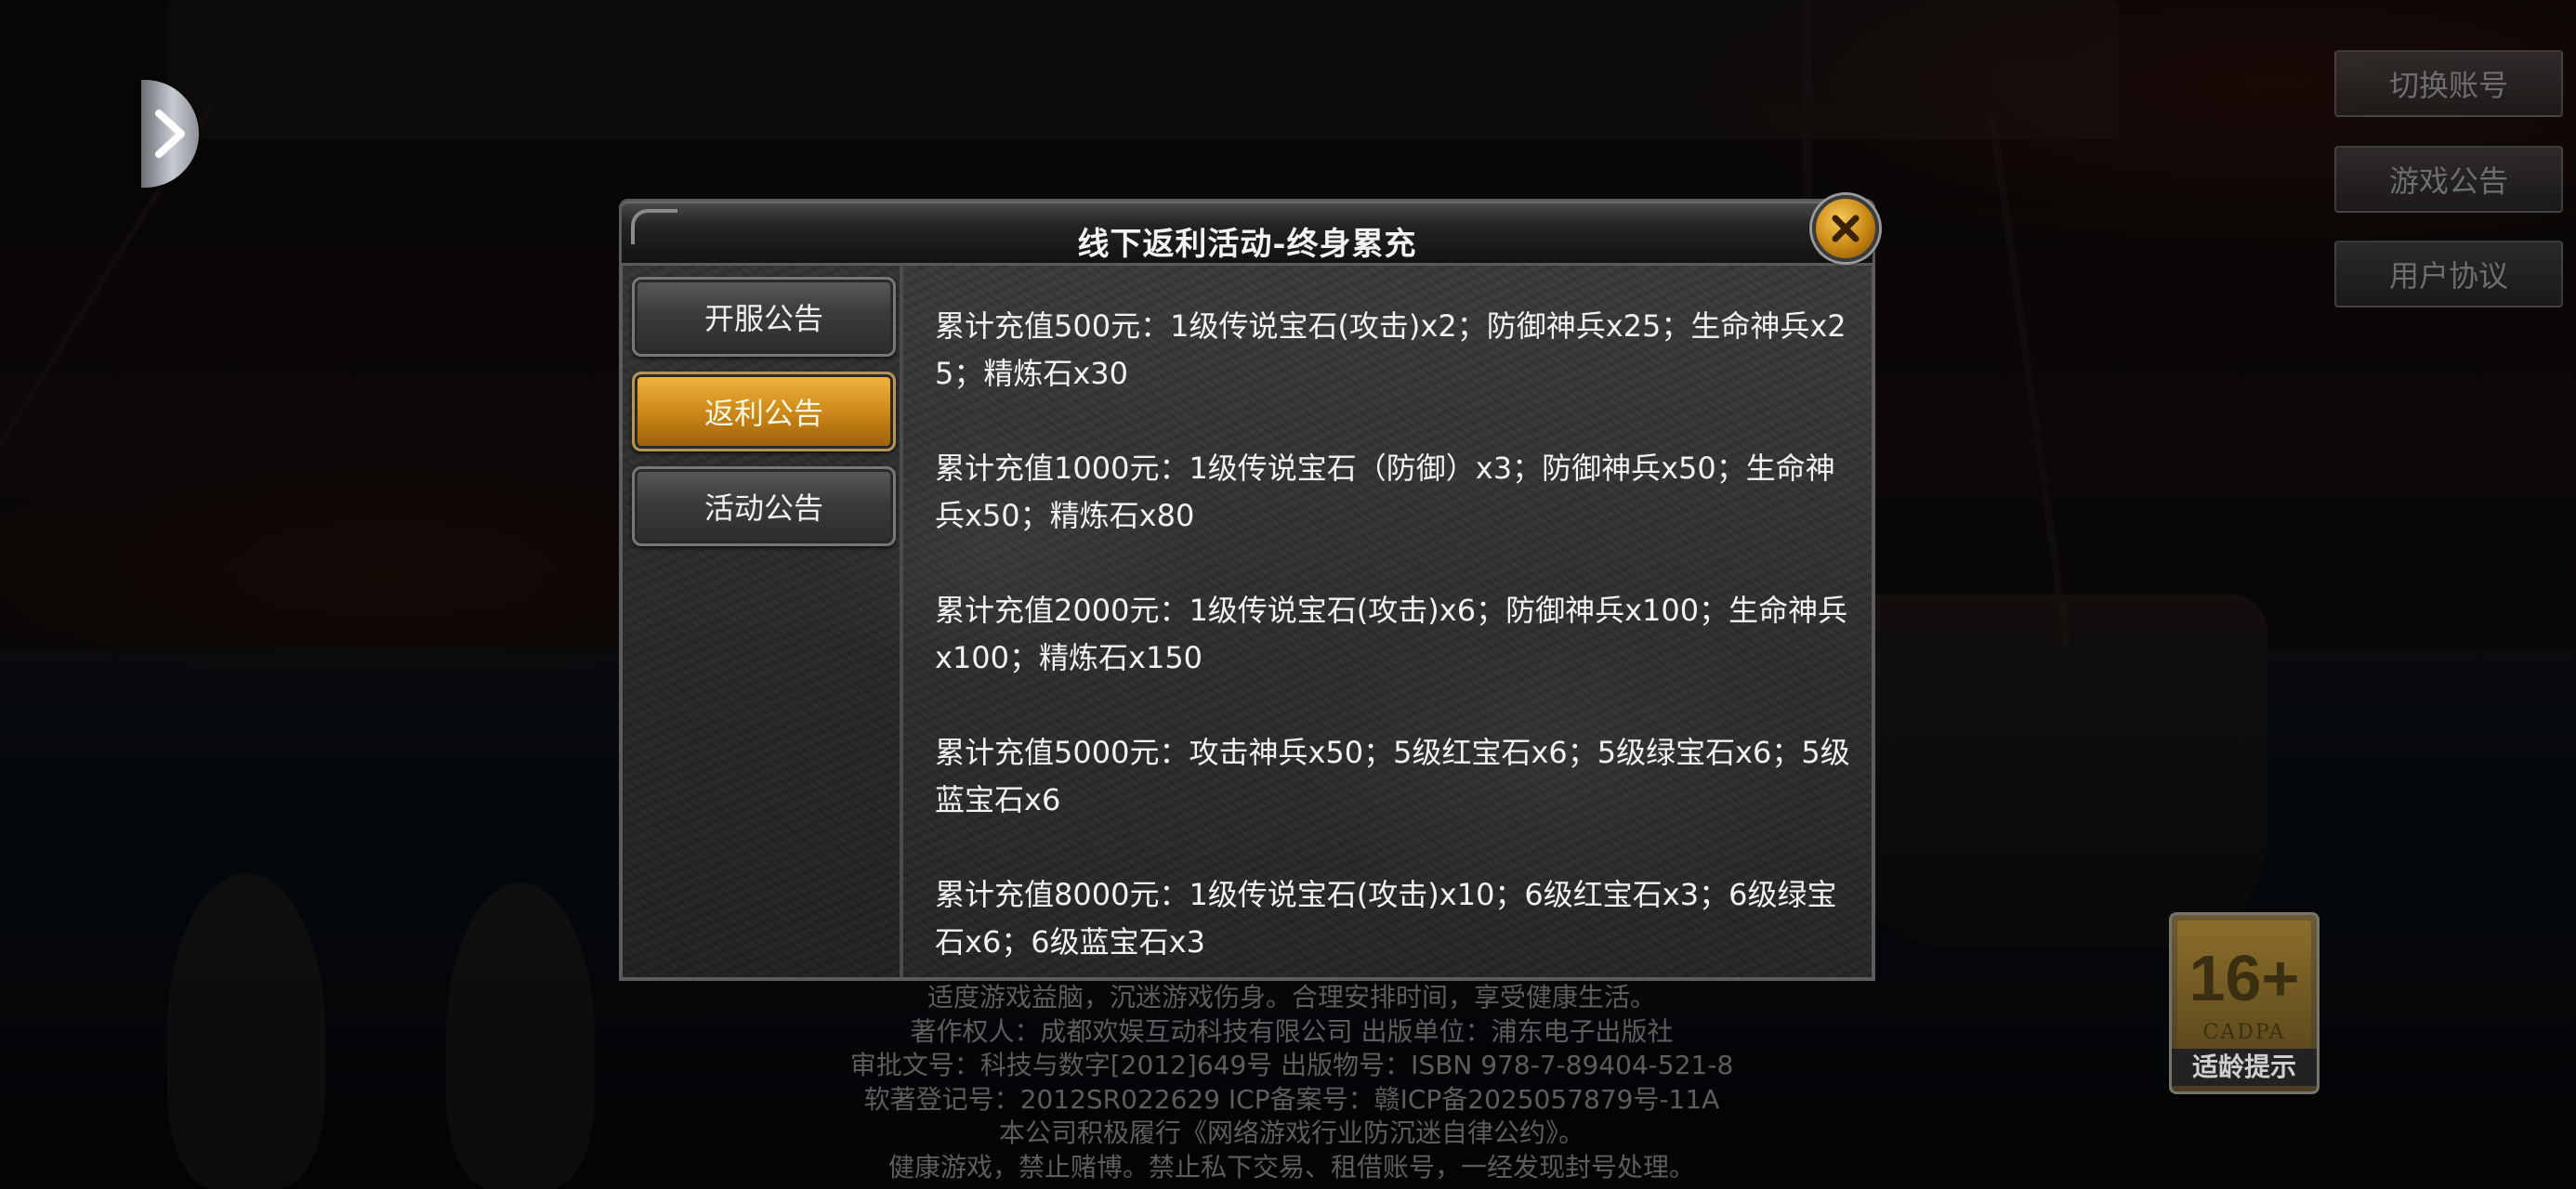 The height and width of the screenshot is (1189, 2576). I want to click on footer-line: 著作权人：成都欢娱互动科技有限公司 出版单位：浦东电子出版社, so click(1292, 1031).